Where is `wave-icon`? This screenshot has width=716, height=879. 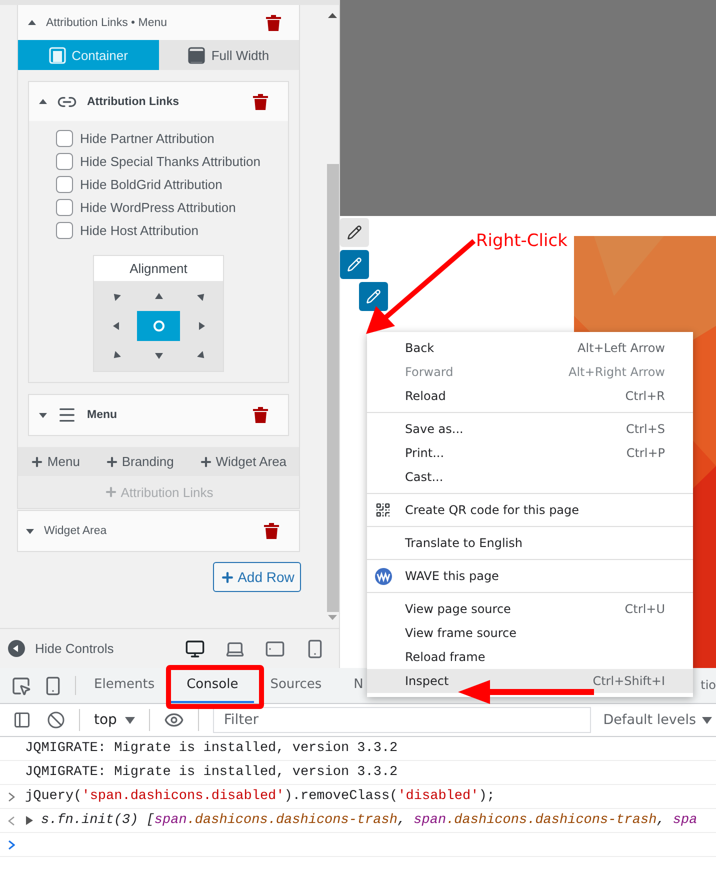
wave-icon is located at coordinates (383, 576).